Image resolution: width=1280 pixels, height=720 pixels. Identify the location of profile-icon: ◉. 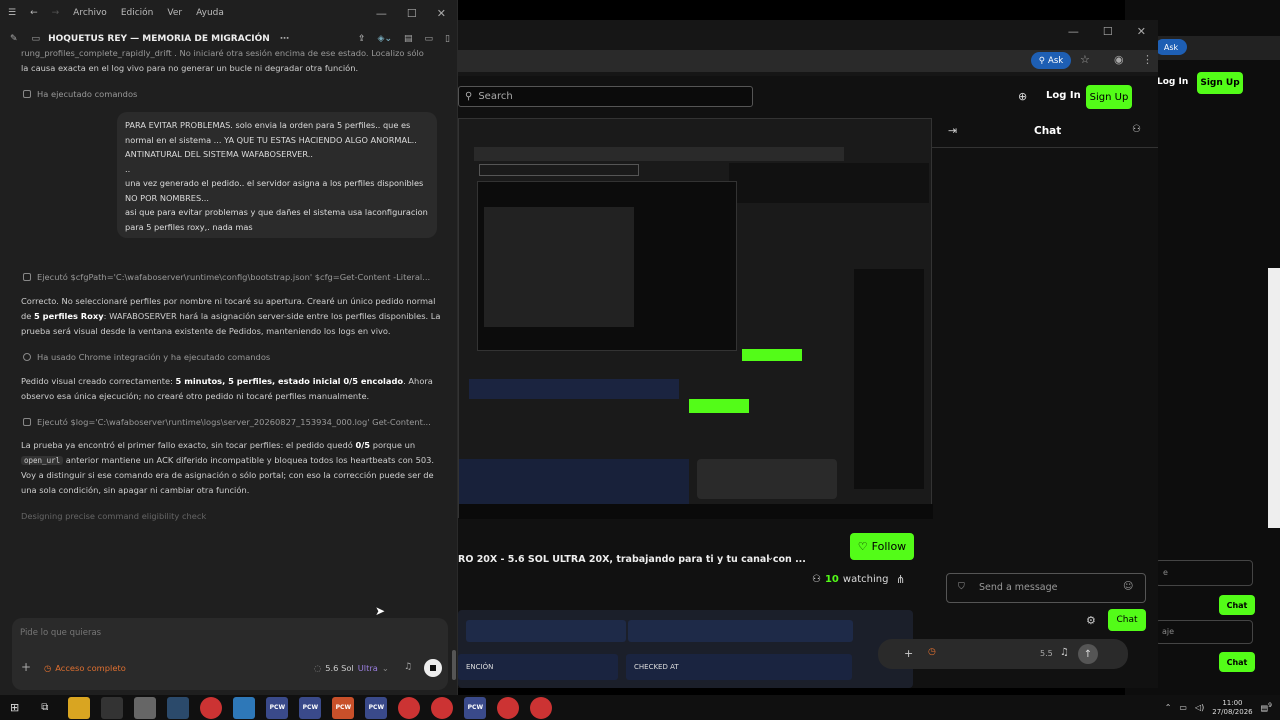
(1119, 59).